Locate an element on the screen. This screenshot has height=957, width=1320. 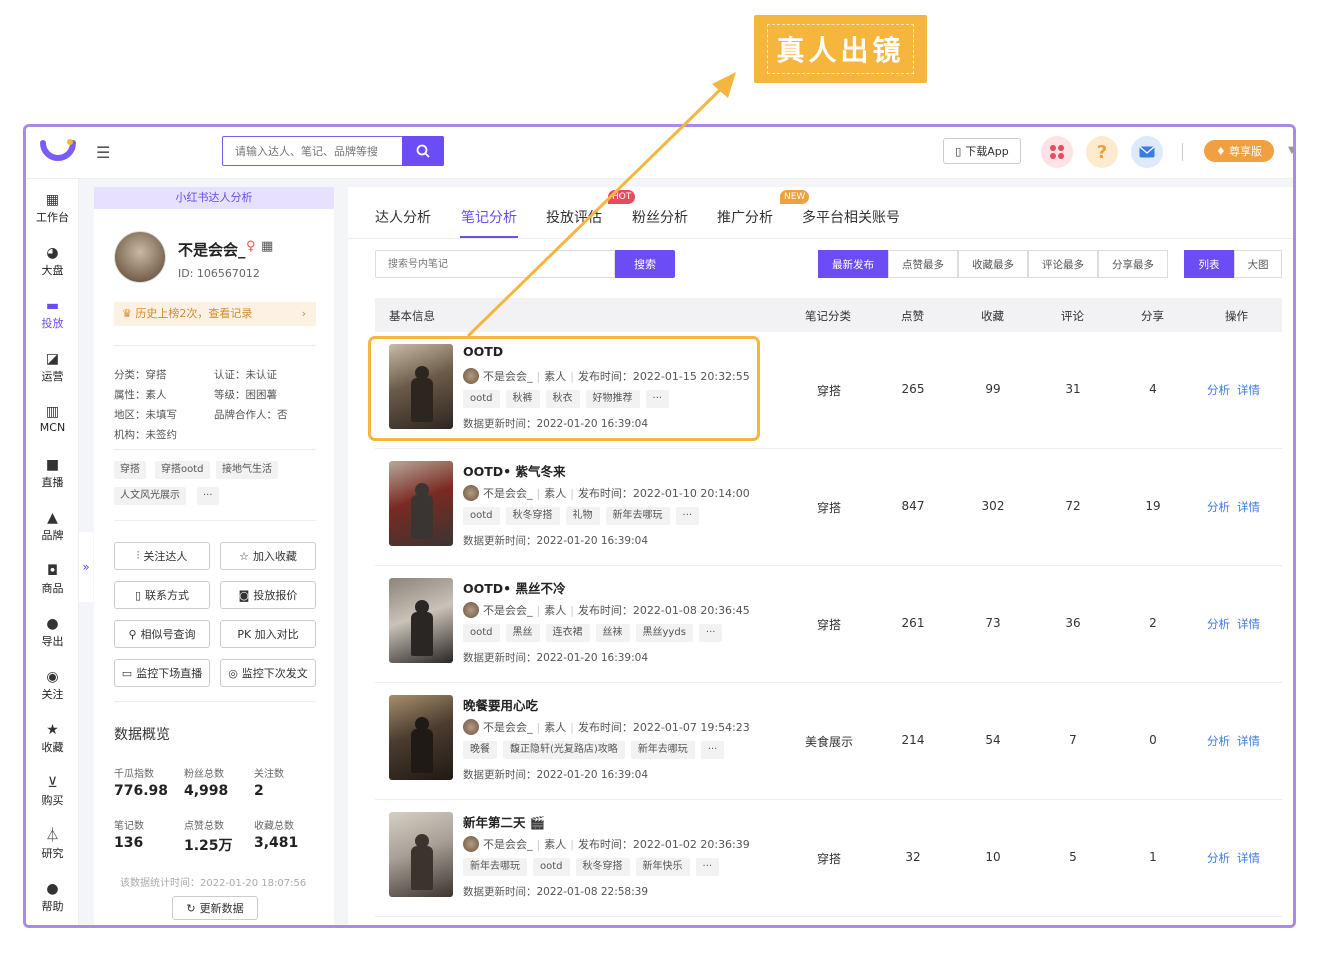
quote-button: ◙ 投放报价 is located at coordinates (268, 595).